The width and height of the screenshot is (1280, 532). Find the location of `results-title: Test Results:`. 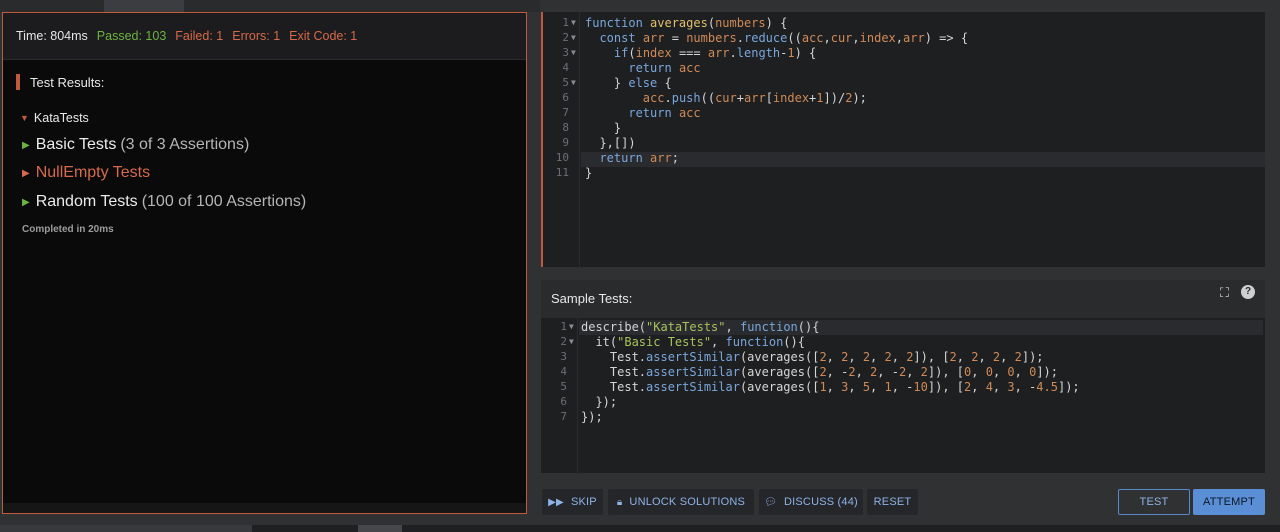

results-title: Test Results: is located at coordinates (67, 82).